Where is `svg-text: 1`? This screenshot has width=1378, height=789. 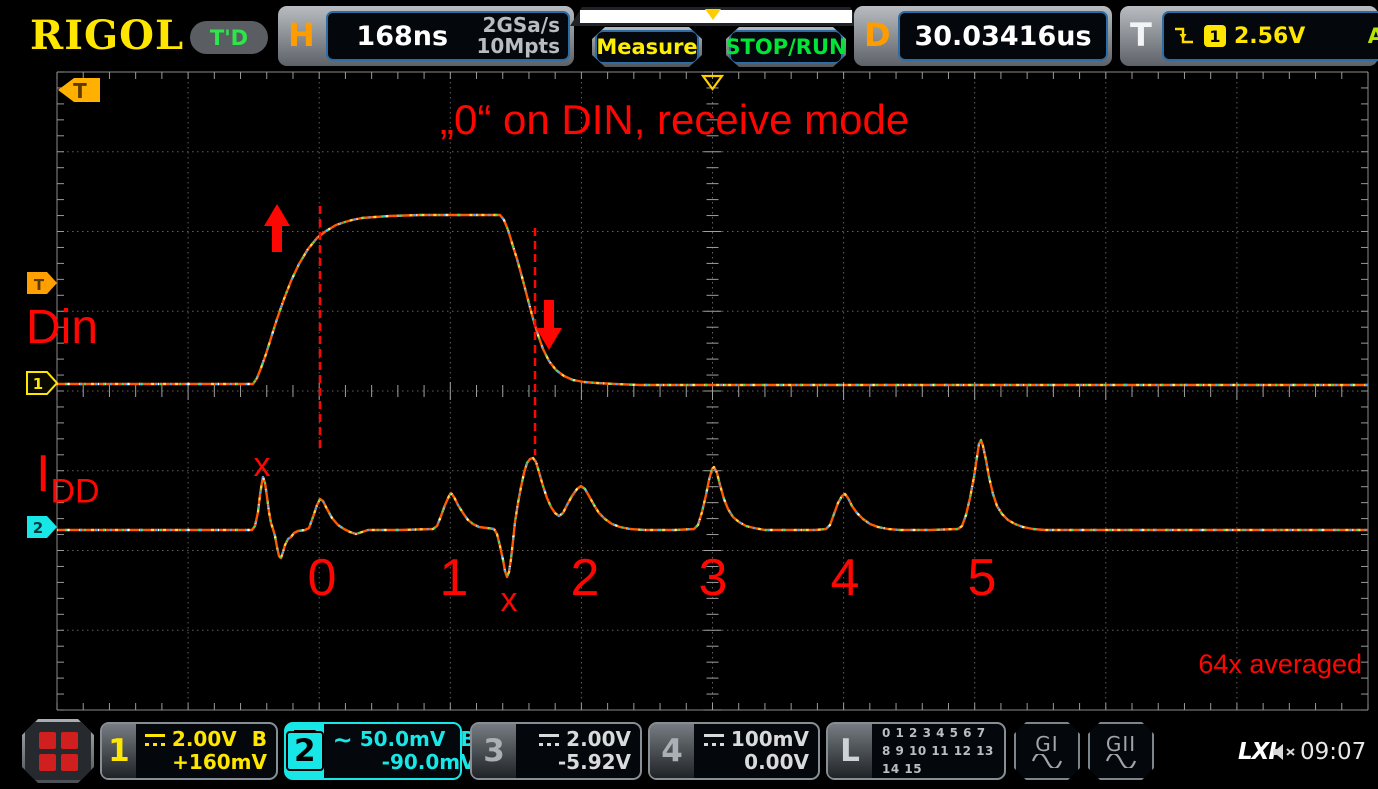
svg-text: 1 is located at coordinates (38, 384).